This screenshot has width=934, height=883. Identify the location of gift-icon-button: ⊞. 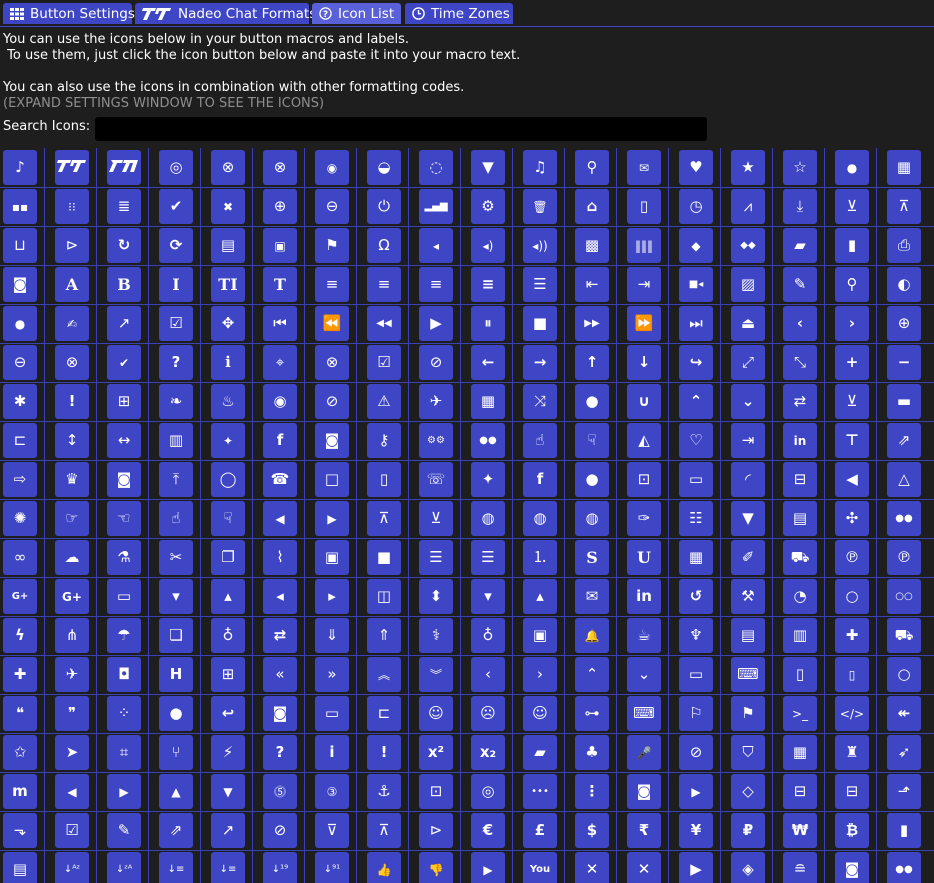
(124, 401).